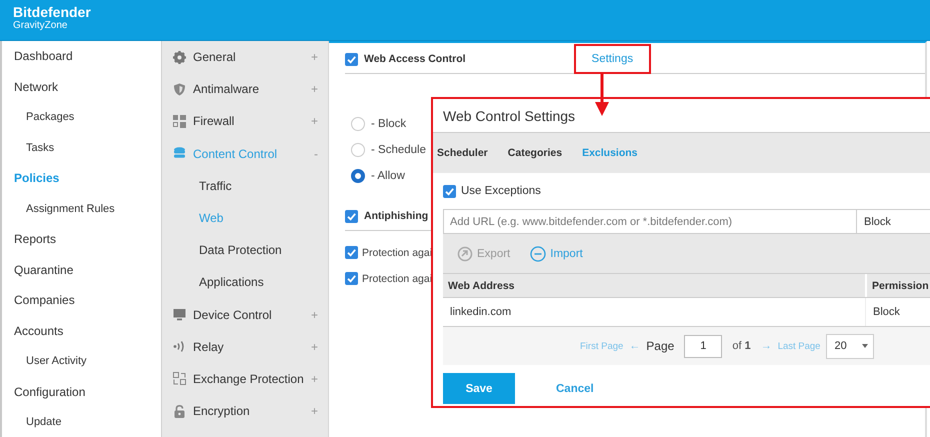  What do you see at coordinates (893, 221) in the screenshot?
I see `permission-select: Block` at bounding box center [893, 221].